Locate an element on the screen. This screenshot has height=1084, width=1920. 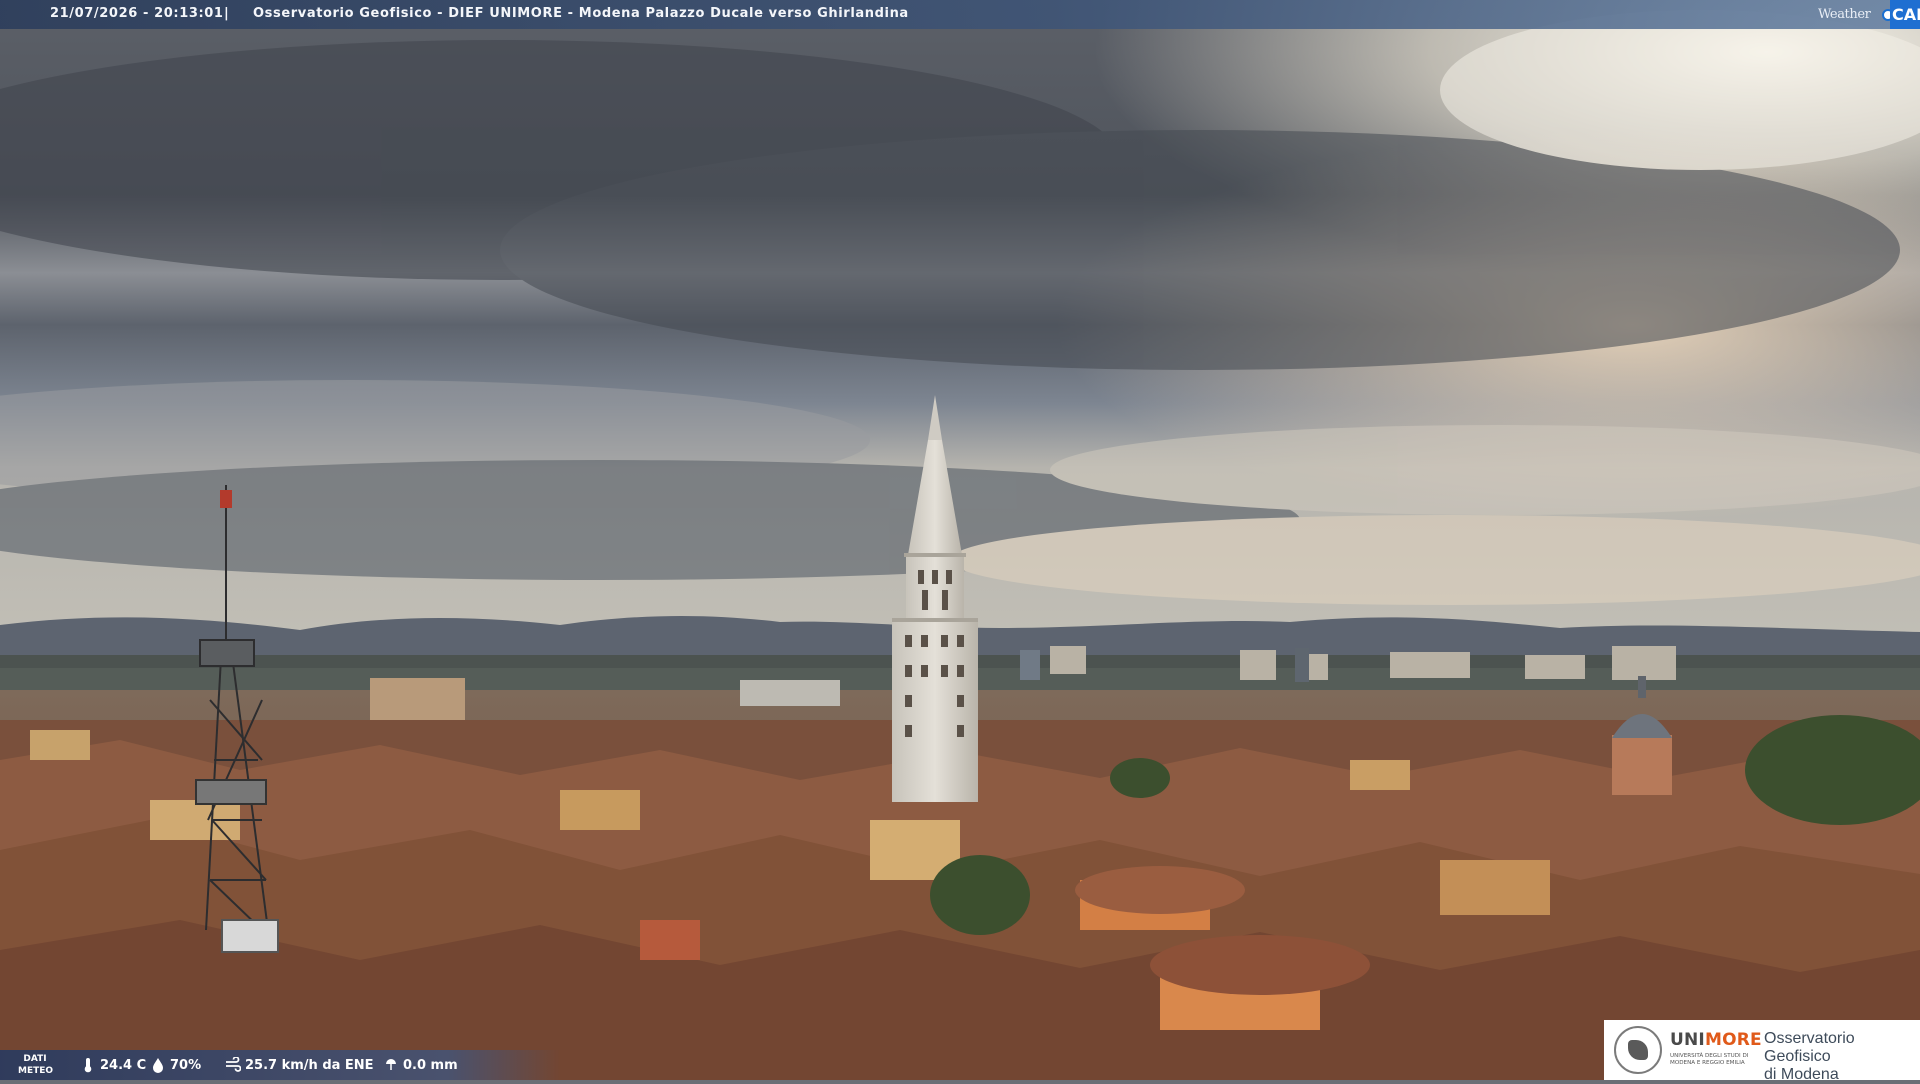
observatory-line1: Osservatorio Geofisico is located at coordinates (1842, 1048).